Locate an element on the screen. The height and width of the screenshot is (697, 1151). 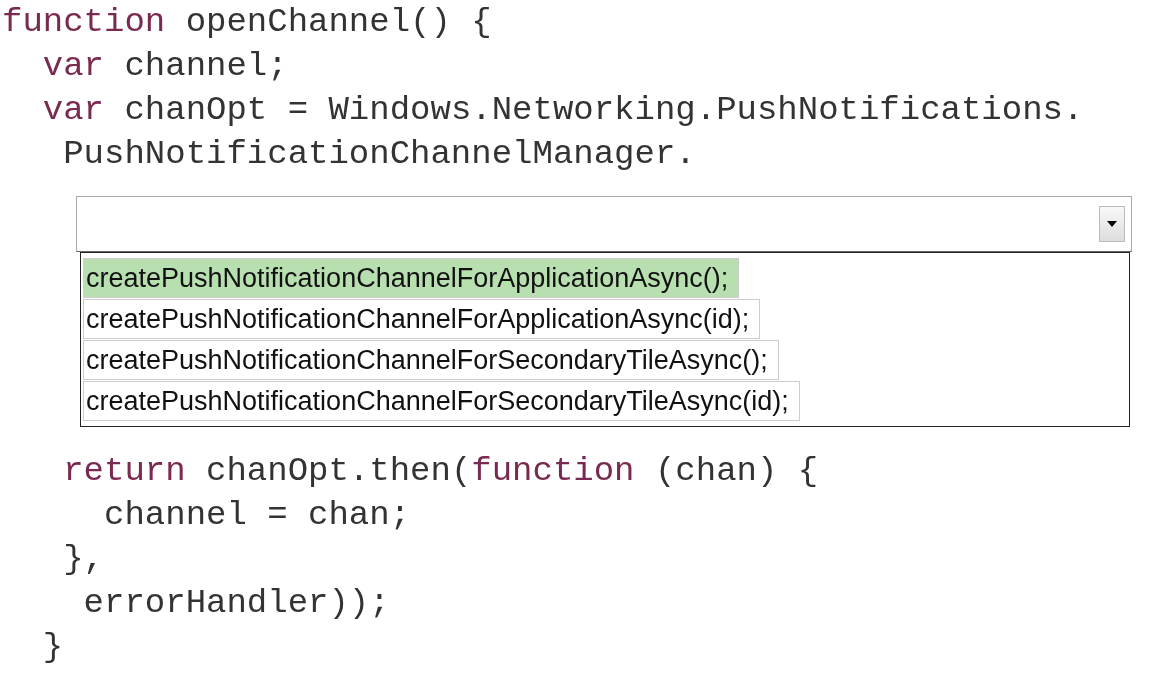
code-line: } is located at coordinates (52, 647).